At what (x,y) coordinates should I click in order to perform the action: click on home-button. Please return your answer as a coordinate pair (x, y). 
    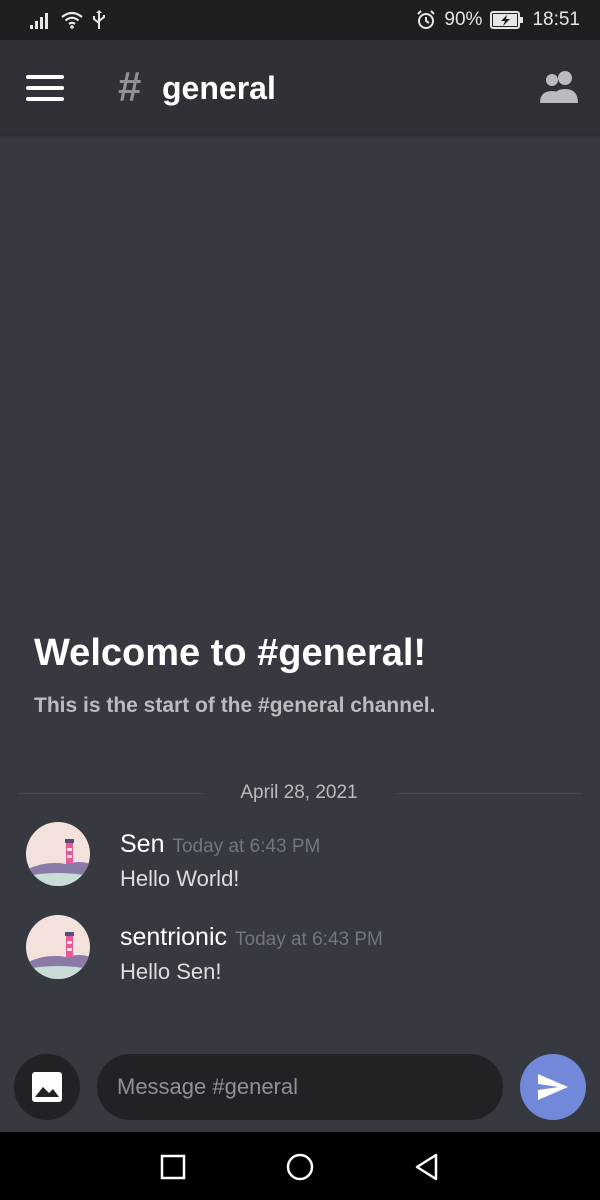
    Looking at the image, I should click on (300, 1167).